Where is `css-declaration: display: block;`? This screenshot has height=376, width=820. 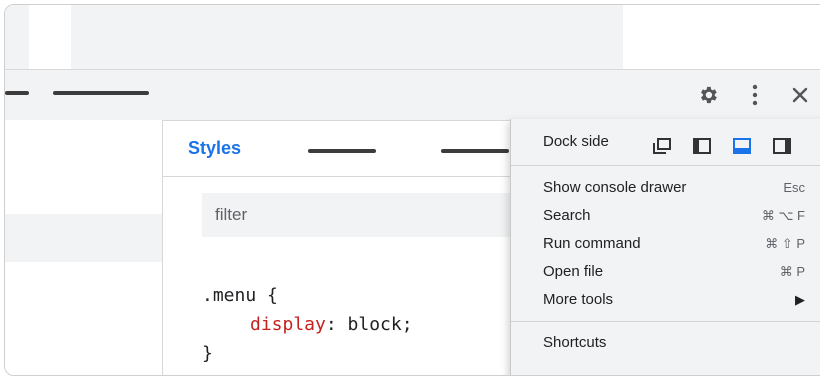 css-declaration: display: block; is located at coordinates (331, 324).